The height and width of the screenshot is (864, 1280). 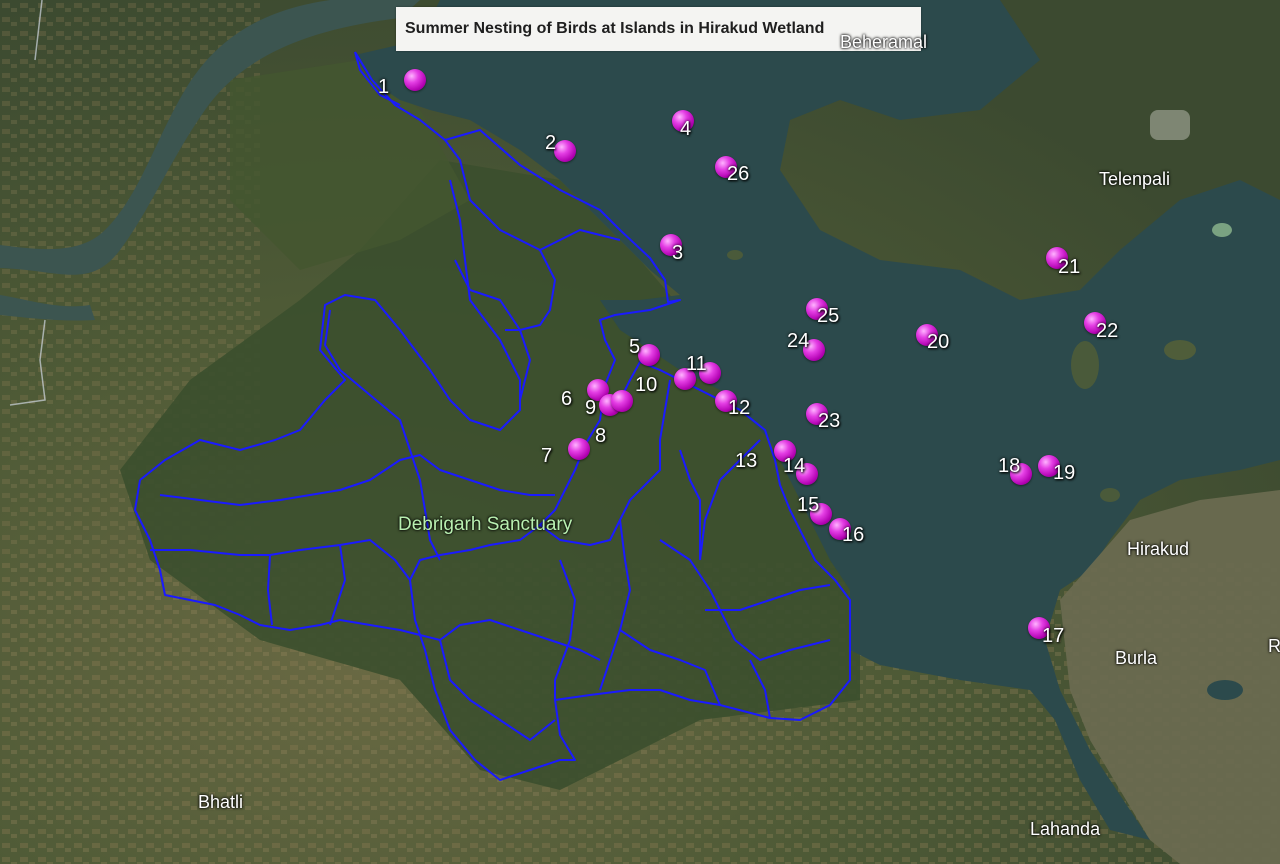 I want to click on place-label-bhatli: Bhatli, so click(x=221, y=802).